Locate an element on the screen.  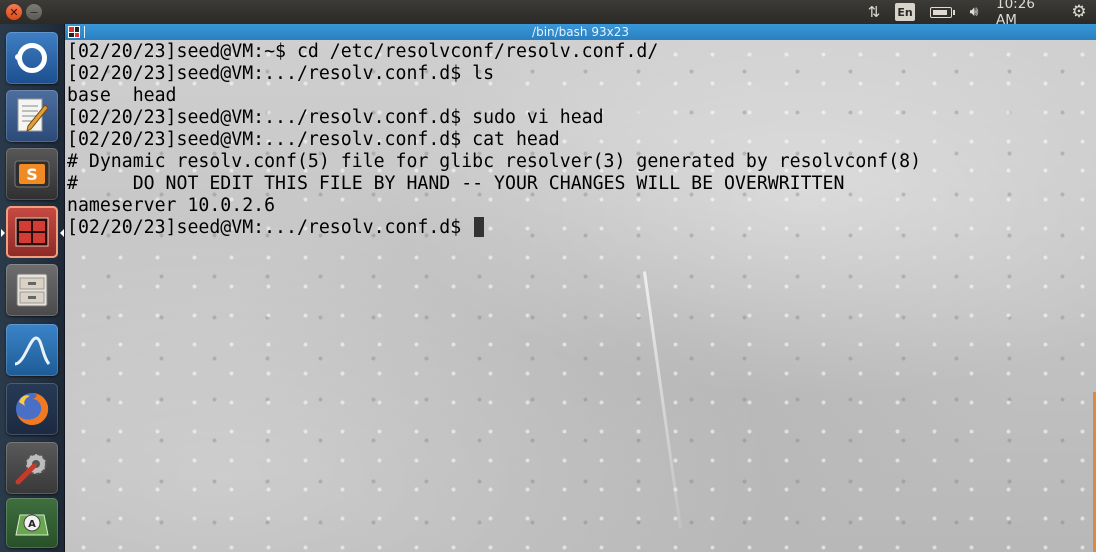
sublime-text-icon: S is located at coordinates (32, 174).